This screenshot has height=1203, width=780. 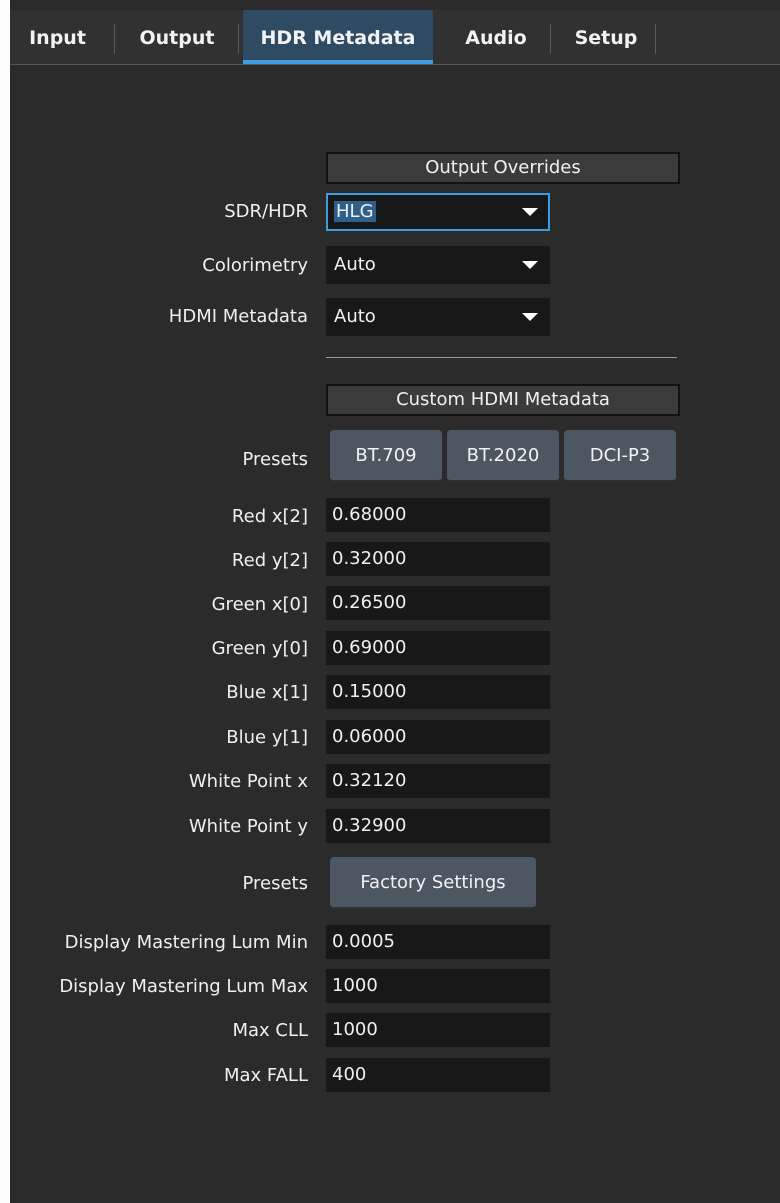 I want to click on green-x-field: 0.26500, so click(x=438, y=603).